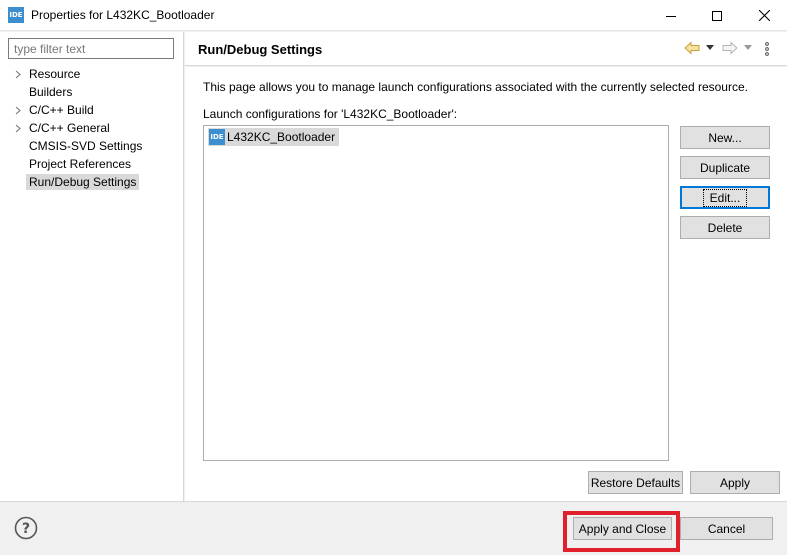  I want to click on tree-item-builders: Builders, so click(92, 92).